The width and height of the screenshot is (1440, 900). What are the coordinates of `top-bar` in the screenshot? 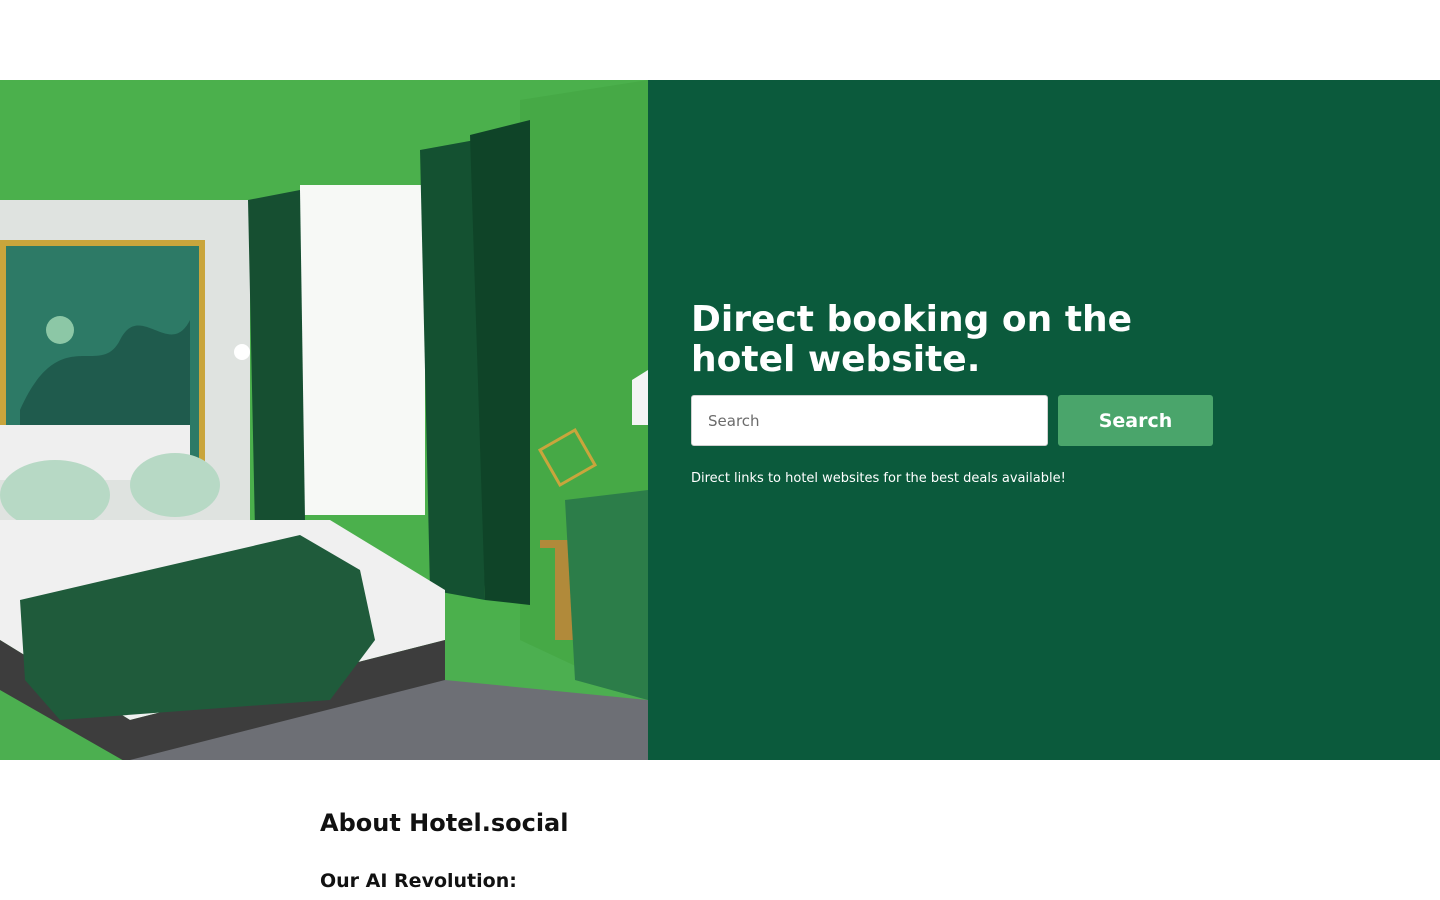 It's located at (720, 40).